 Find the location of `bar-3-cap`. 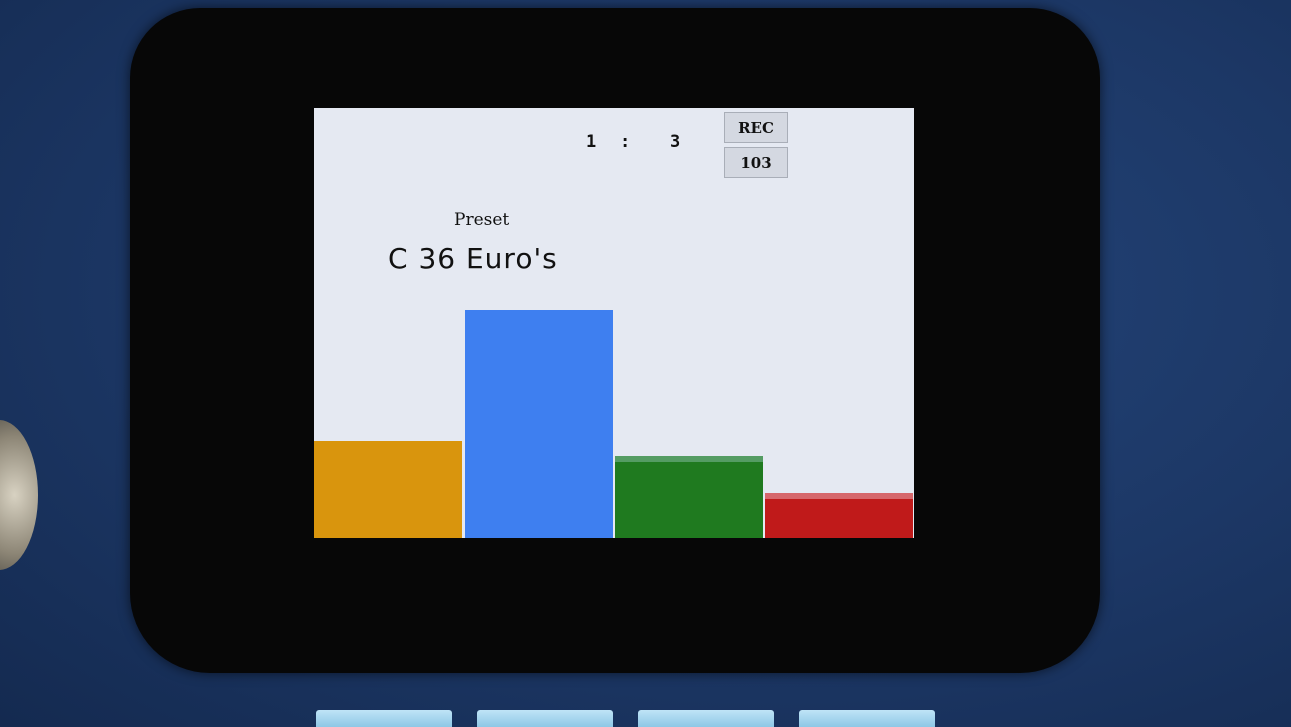

bar-3-cap is located at coordinates (689, 459).